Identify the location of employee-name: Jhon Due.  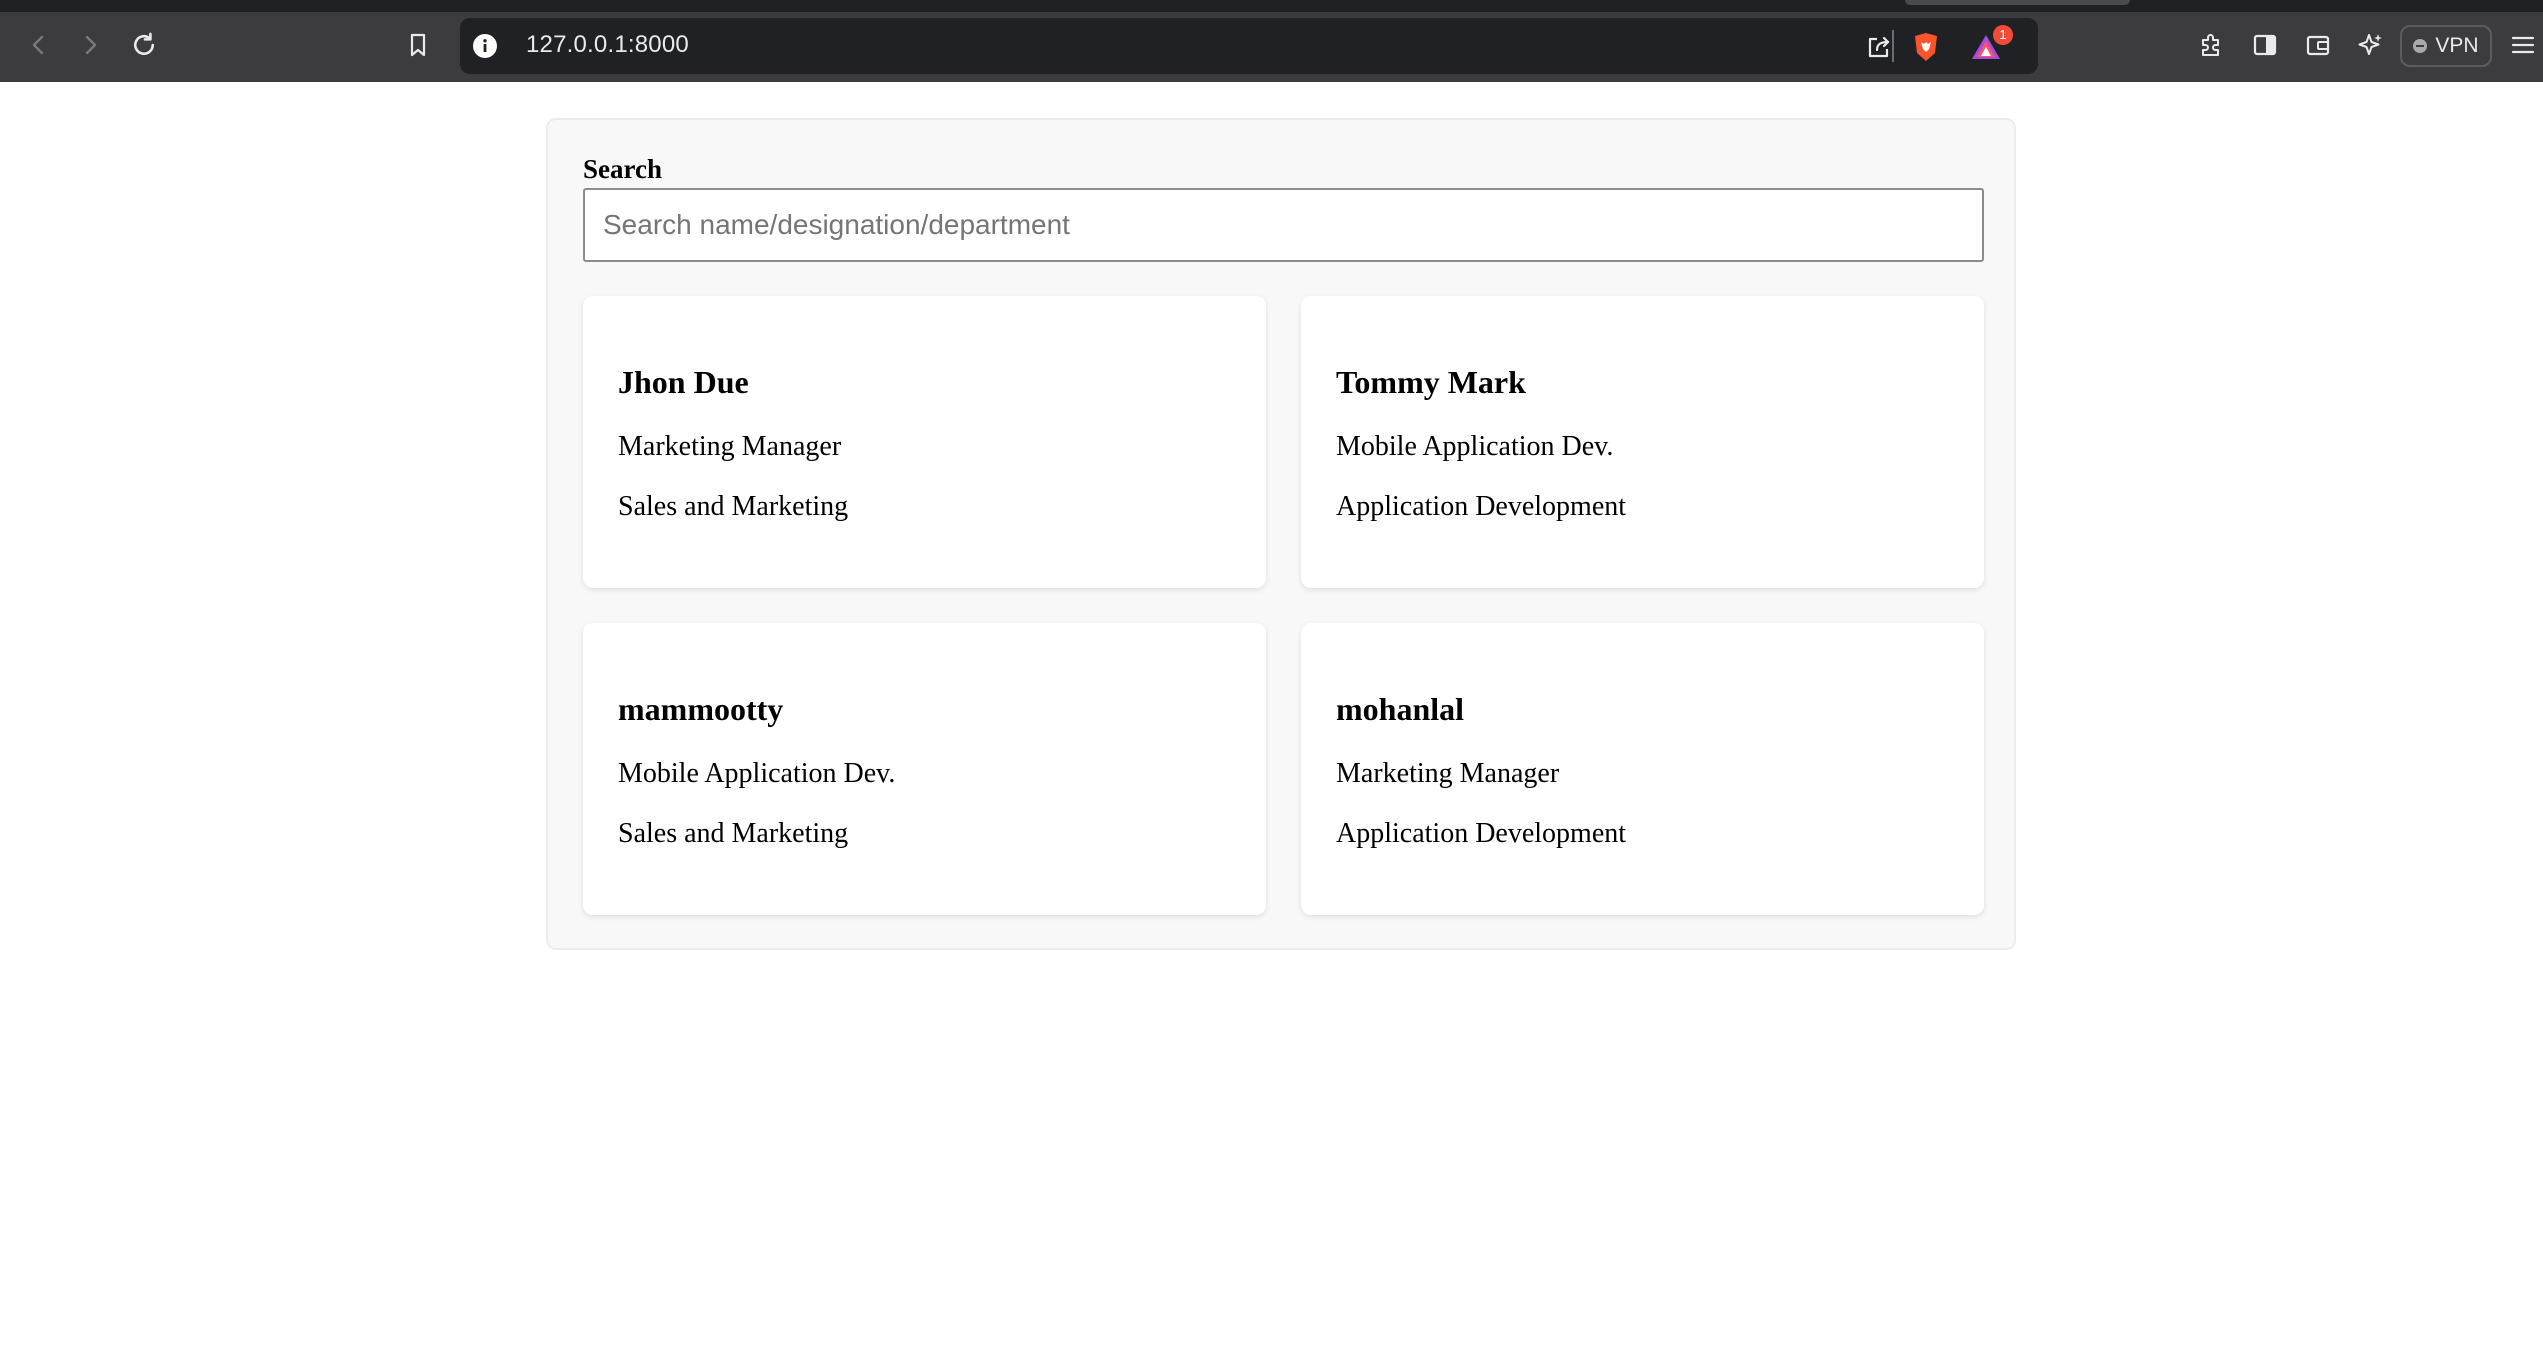
(683, 382).